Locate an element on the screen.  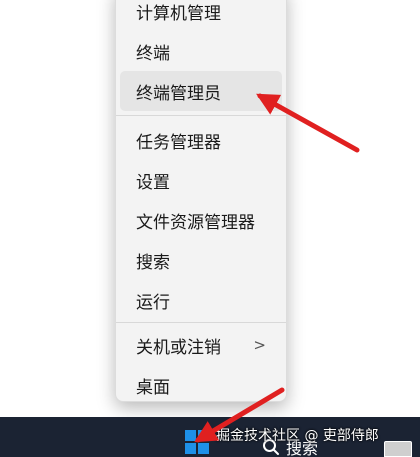
menu-item-task-manager: 任务管理器 is located at coordinates (201, 140).